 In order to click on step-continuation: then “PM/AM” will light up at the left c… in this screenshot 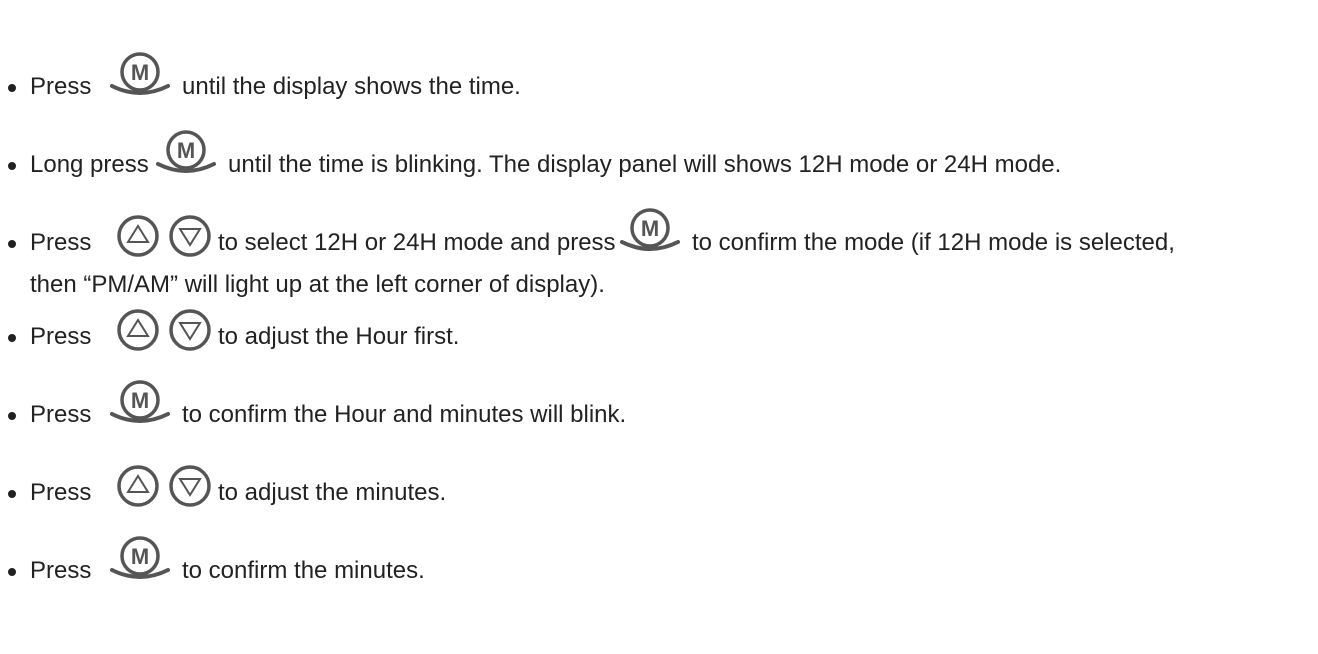, I will do `click(317, 284)`.